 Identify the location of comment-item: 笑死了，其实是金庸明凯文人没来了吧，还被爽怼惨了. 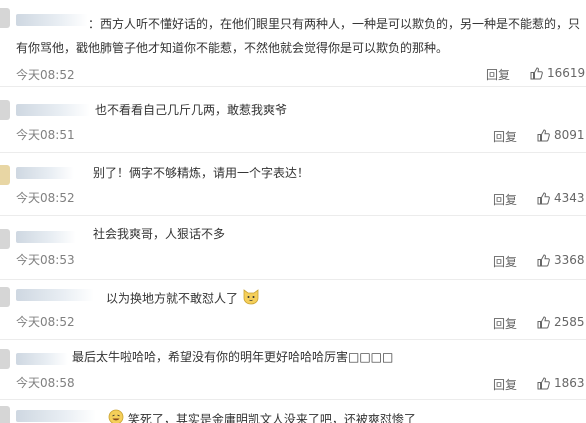
(293, 412).